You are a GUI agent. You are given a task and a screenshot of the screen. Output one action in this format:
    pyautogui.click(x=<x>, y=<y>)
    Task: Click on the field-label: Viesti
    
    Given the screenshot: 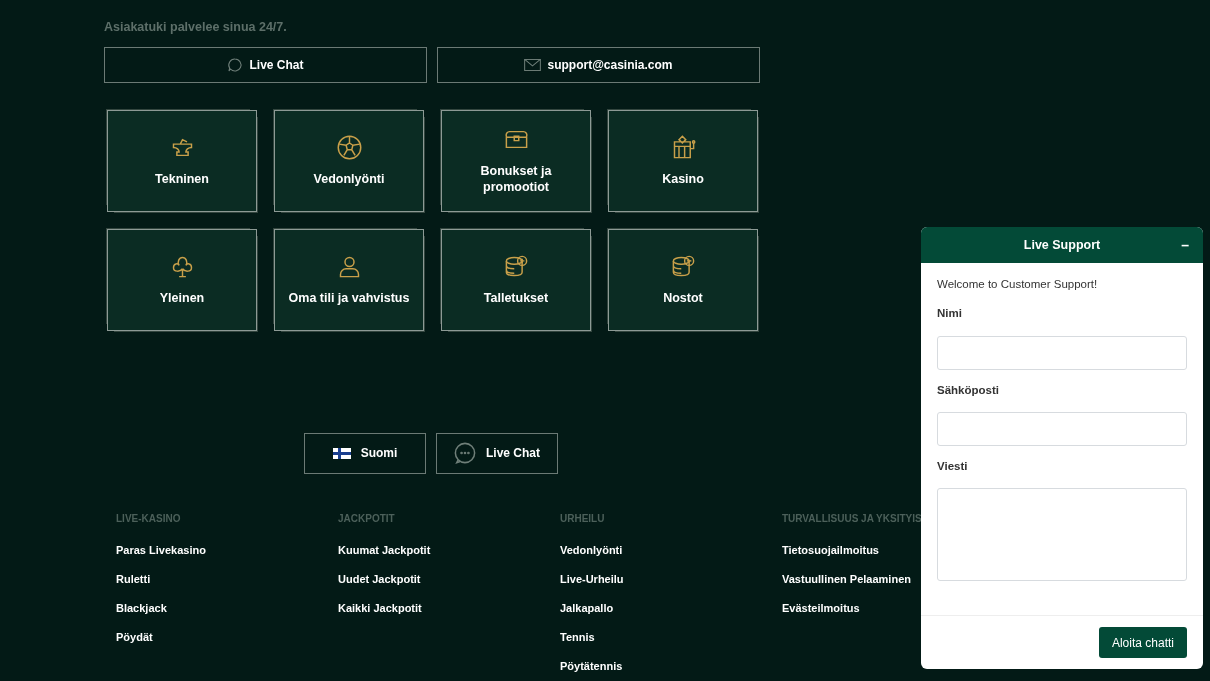 What is the action you would take?
    pyautogui.click(x=953, y=466)
    